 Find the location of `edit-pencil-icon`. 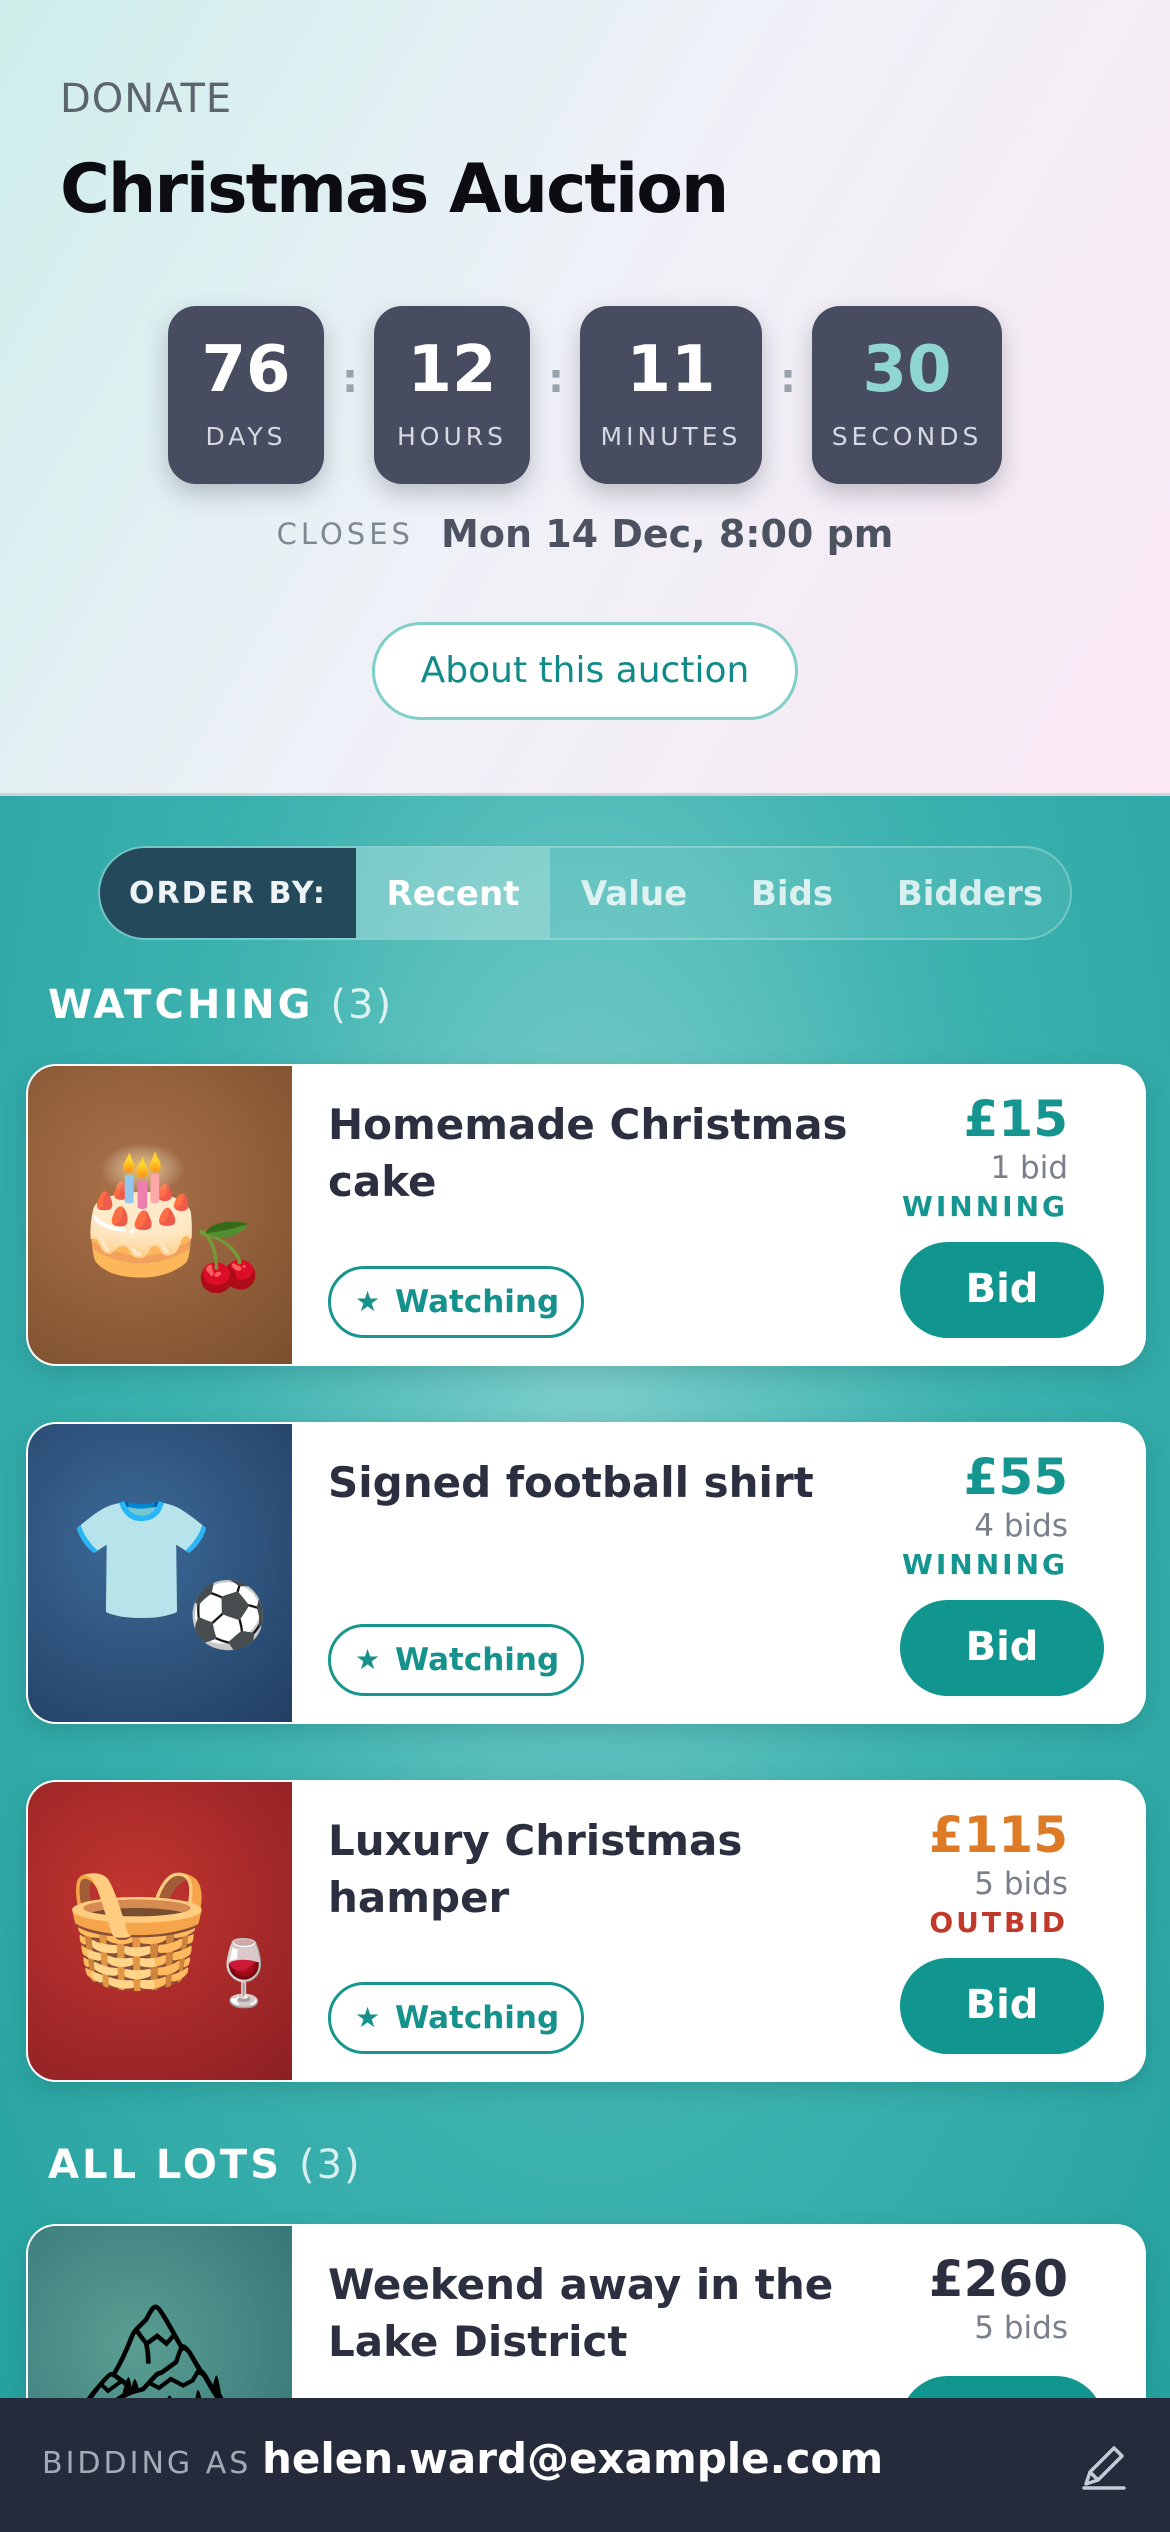

edit-pencil-icon is located at coordinates (1104, 2466).